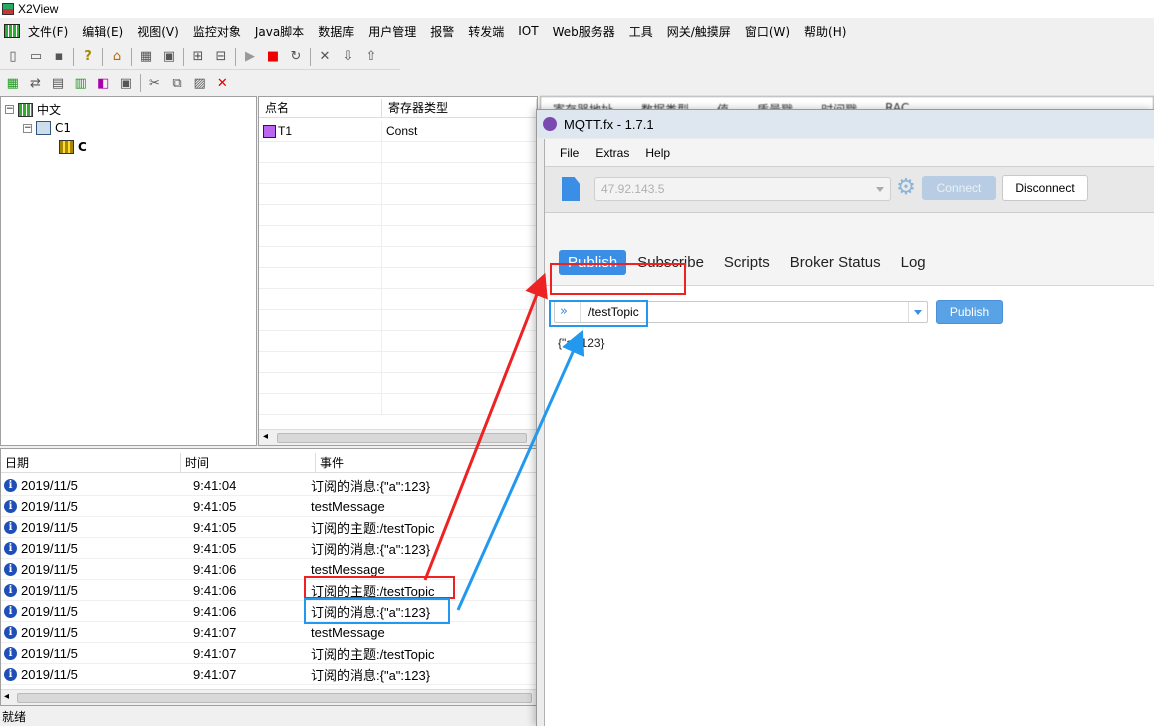 The height and width of the screenshot is (726, 1154). What do you see at coordinates (269, 611) in the screenshot?
I see `log-row: i 2019/11/5 9:41:06 订阅的消息:{"a":123}` at bounding box center [269, 611].